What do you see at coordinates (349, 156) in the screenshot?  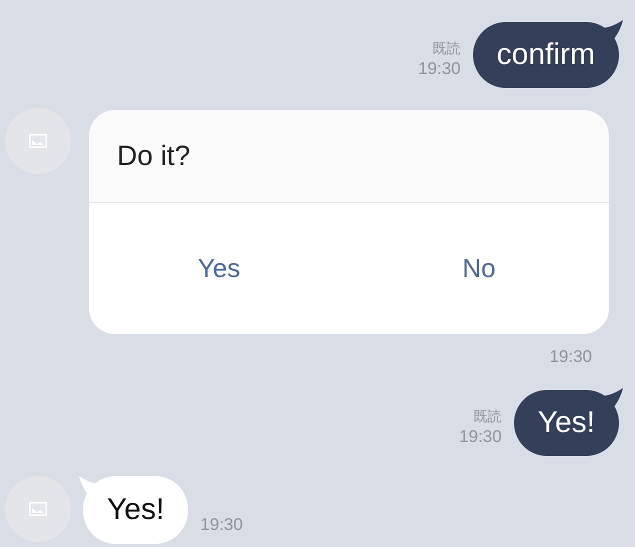 I see `card-title: Do it?` at bounding box center [349, 156].